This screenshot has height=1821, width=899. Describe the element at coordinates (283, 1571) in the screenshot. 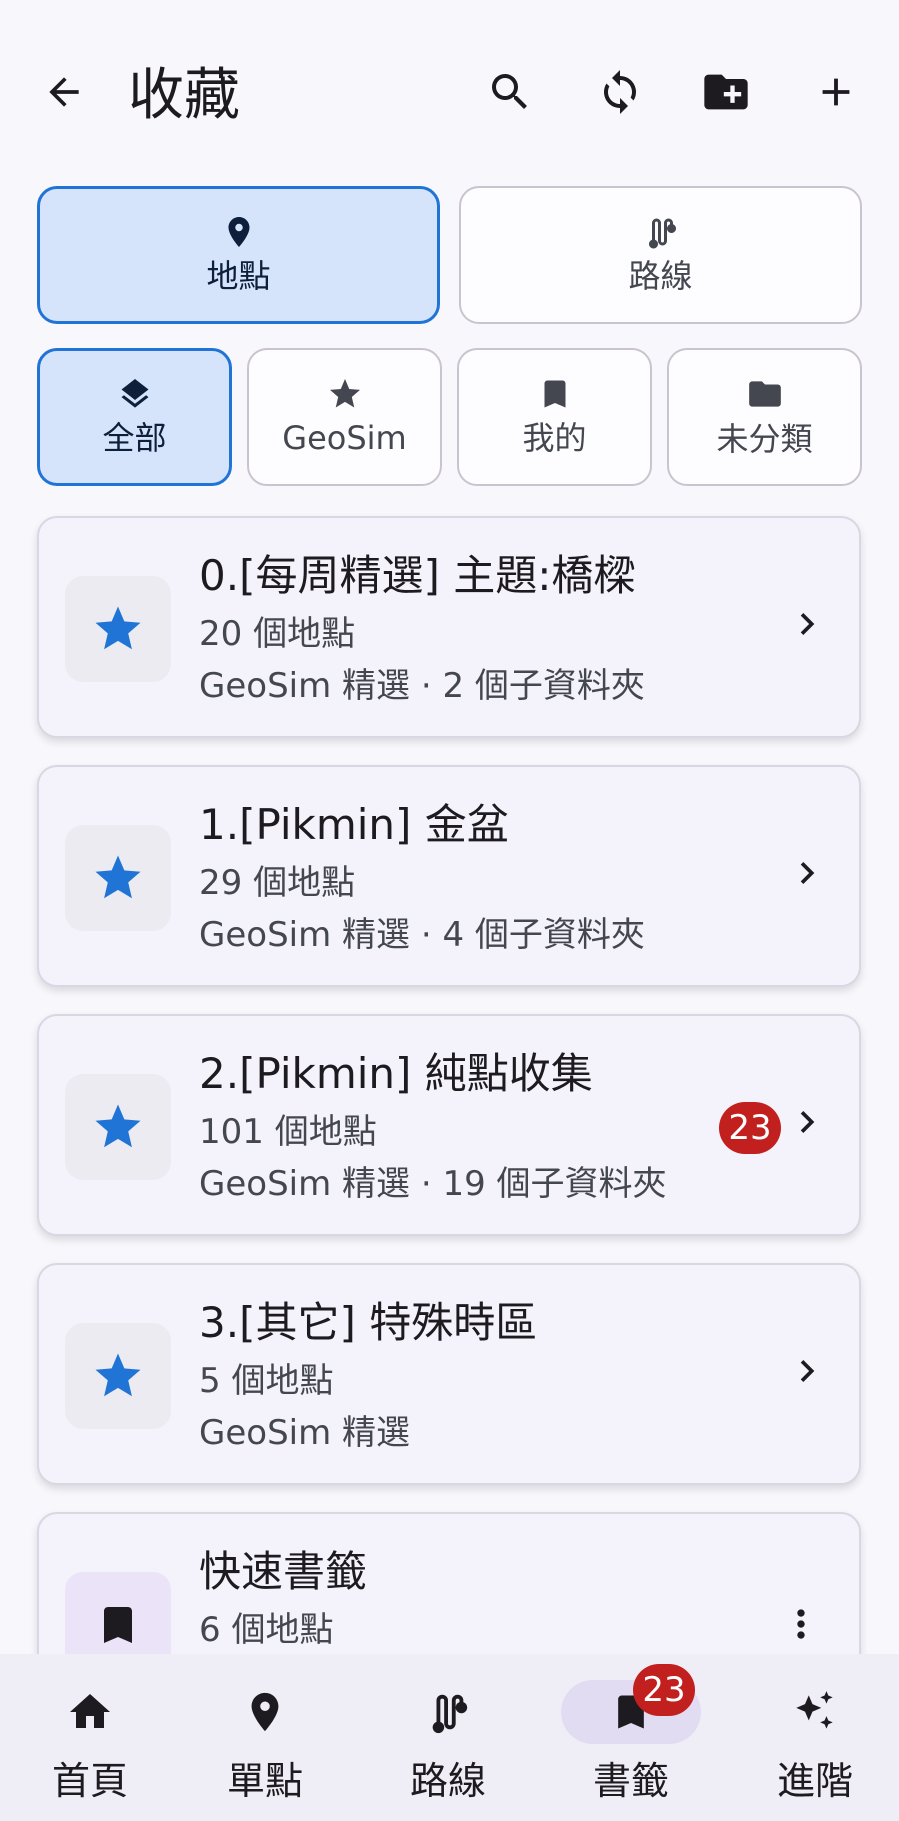

I see `folder-title: 快速書籤` at that location.